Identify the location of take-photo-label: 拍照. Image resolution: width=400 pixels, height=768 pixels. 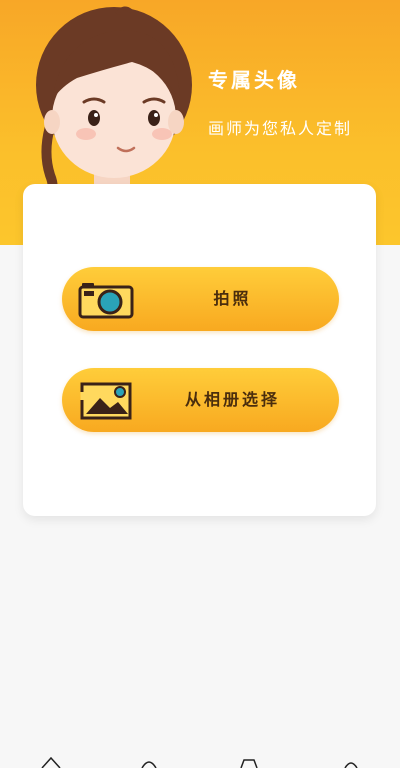
(232, 298).